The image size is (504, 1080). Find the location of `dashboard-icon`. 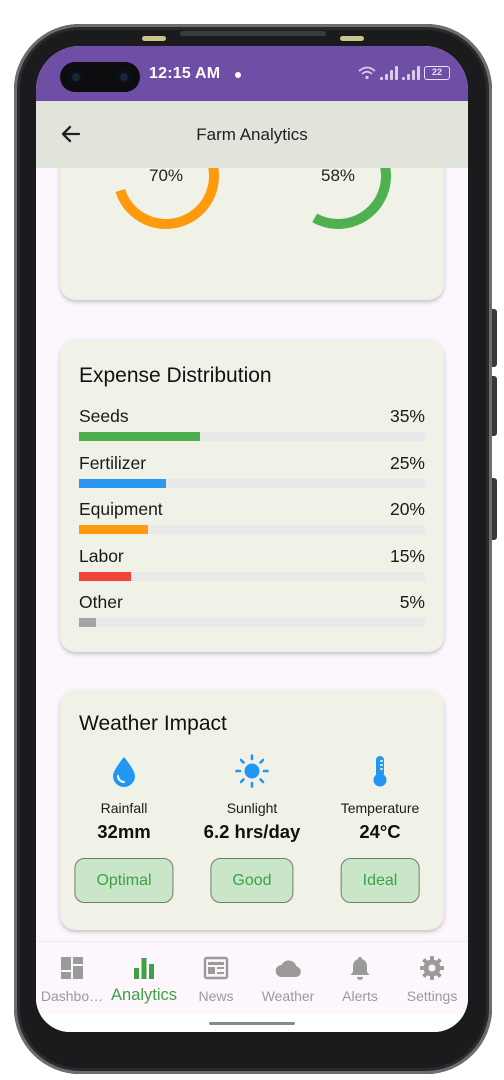

dashboard-icon is located at coordinates (72, 968).